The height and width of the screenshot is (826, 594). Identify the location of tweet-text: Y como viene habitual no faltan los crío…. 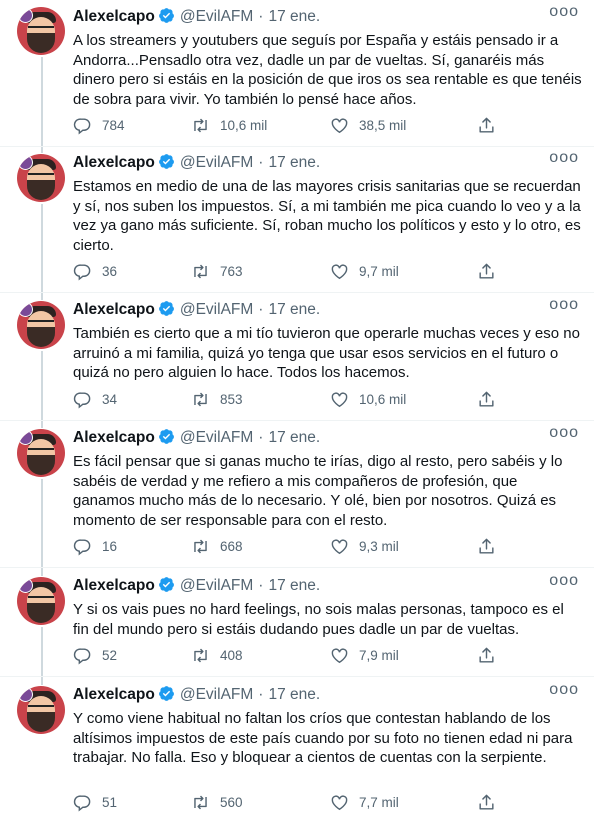
(323, 738).